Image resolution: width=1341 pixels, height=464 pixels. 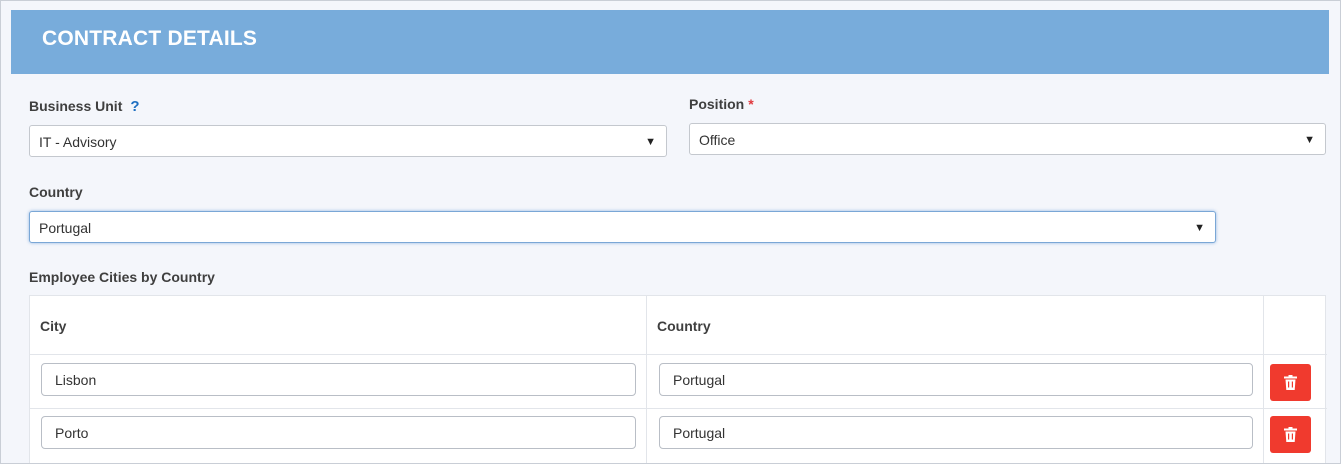 What do you see at coordinates (684, 326) in the screenshot?
I see `column-header-country: Country` at bounding box center [684, 326].